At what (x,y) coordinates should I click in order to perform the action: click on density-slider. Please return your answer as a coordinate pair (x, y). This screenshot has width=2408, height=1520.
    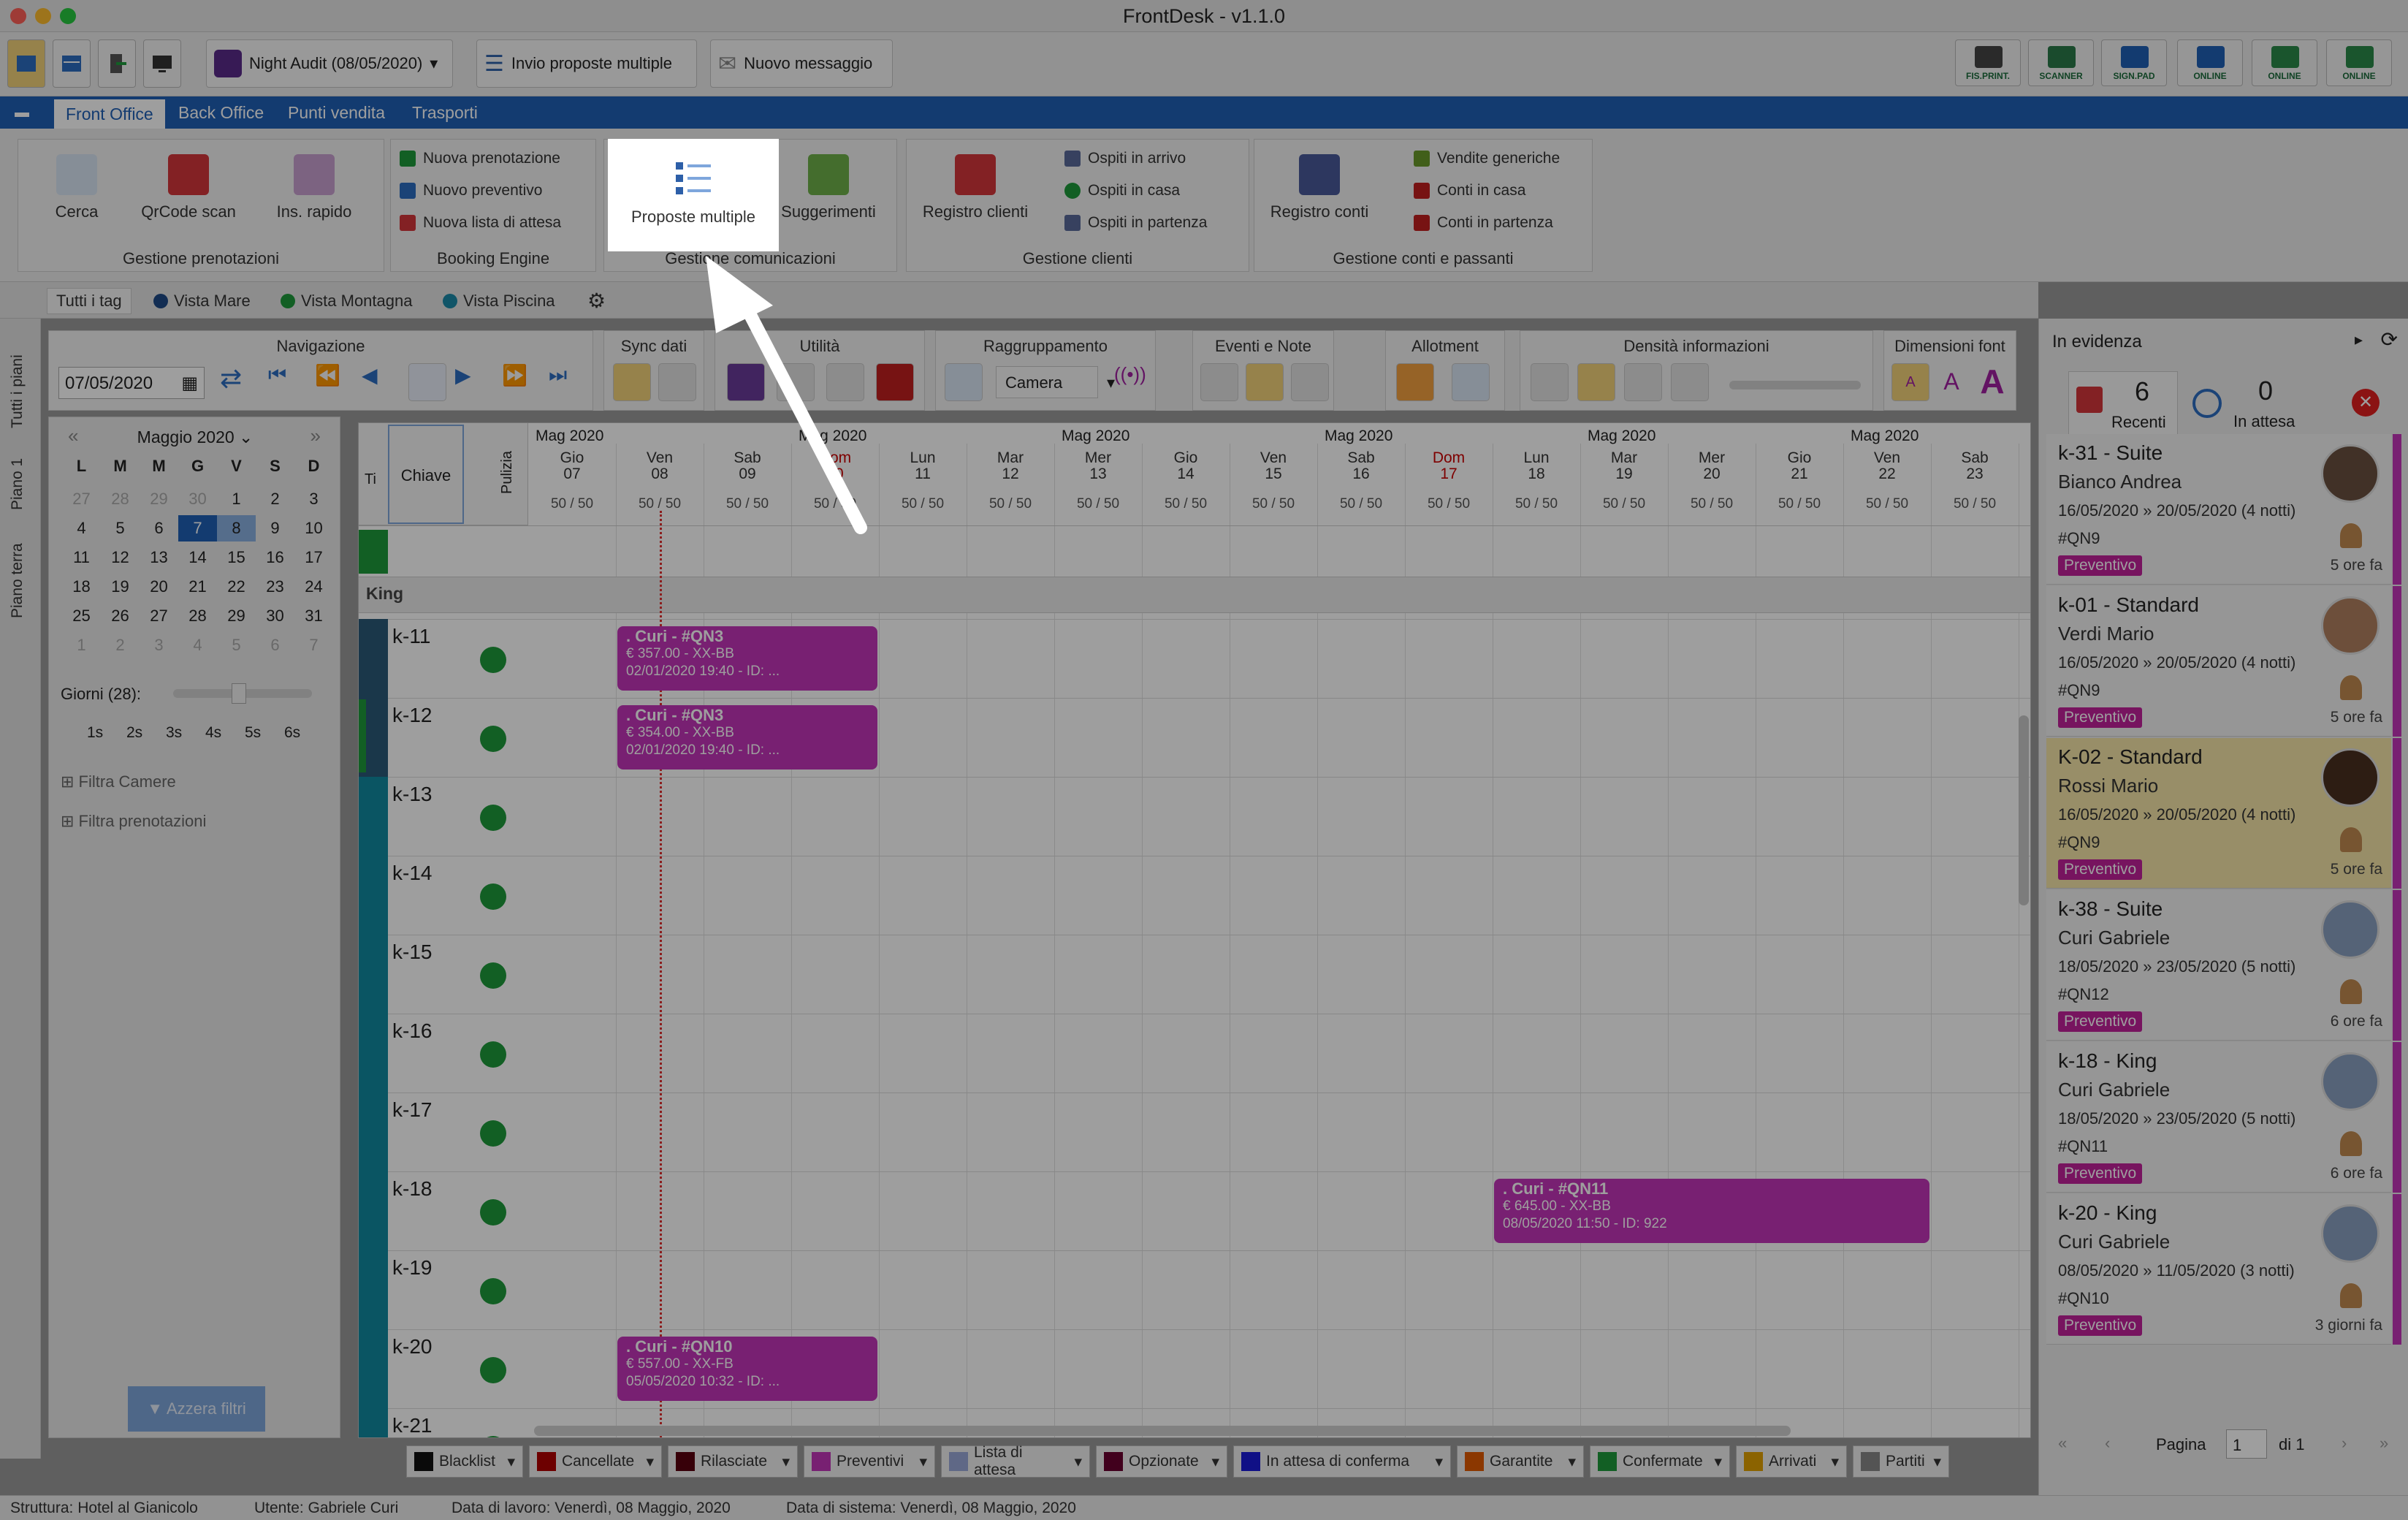
    Looking at the image, I should click on (1795, 385).